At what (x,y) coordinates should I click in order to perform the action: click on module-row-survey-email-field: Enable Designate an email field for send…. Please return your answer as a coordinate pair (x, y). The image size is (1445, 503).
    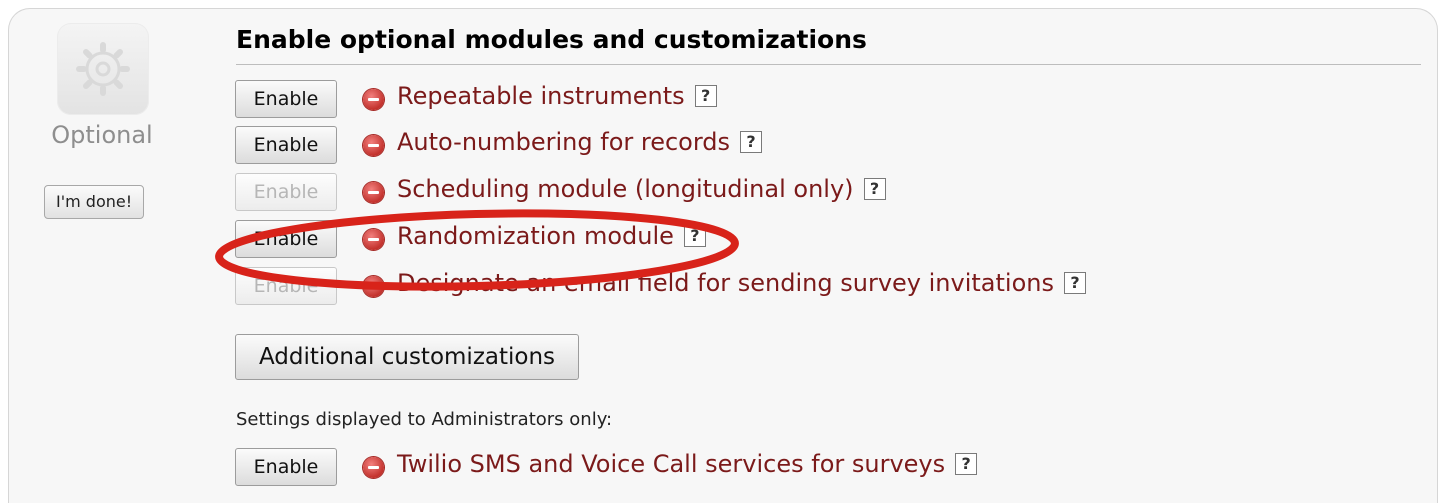
    Looking at the image, I should click on (660, 286).